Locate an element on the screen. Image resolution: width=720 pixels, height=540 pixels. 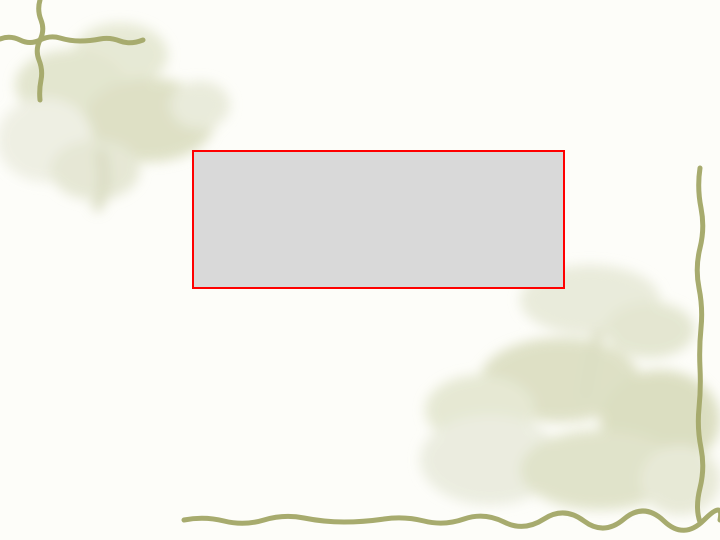
content-placeholder-box is located at coordinates (378, 219).